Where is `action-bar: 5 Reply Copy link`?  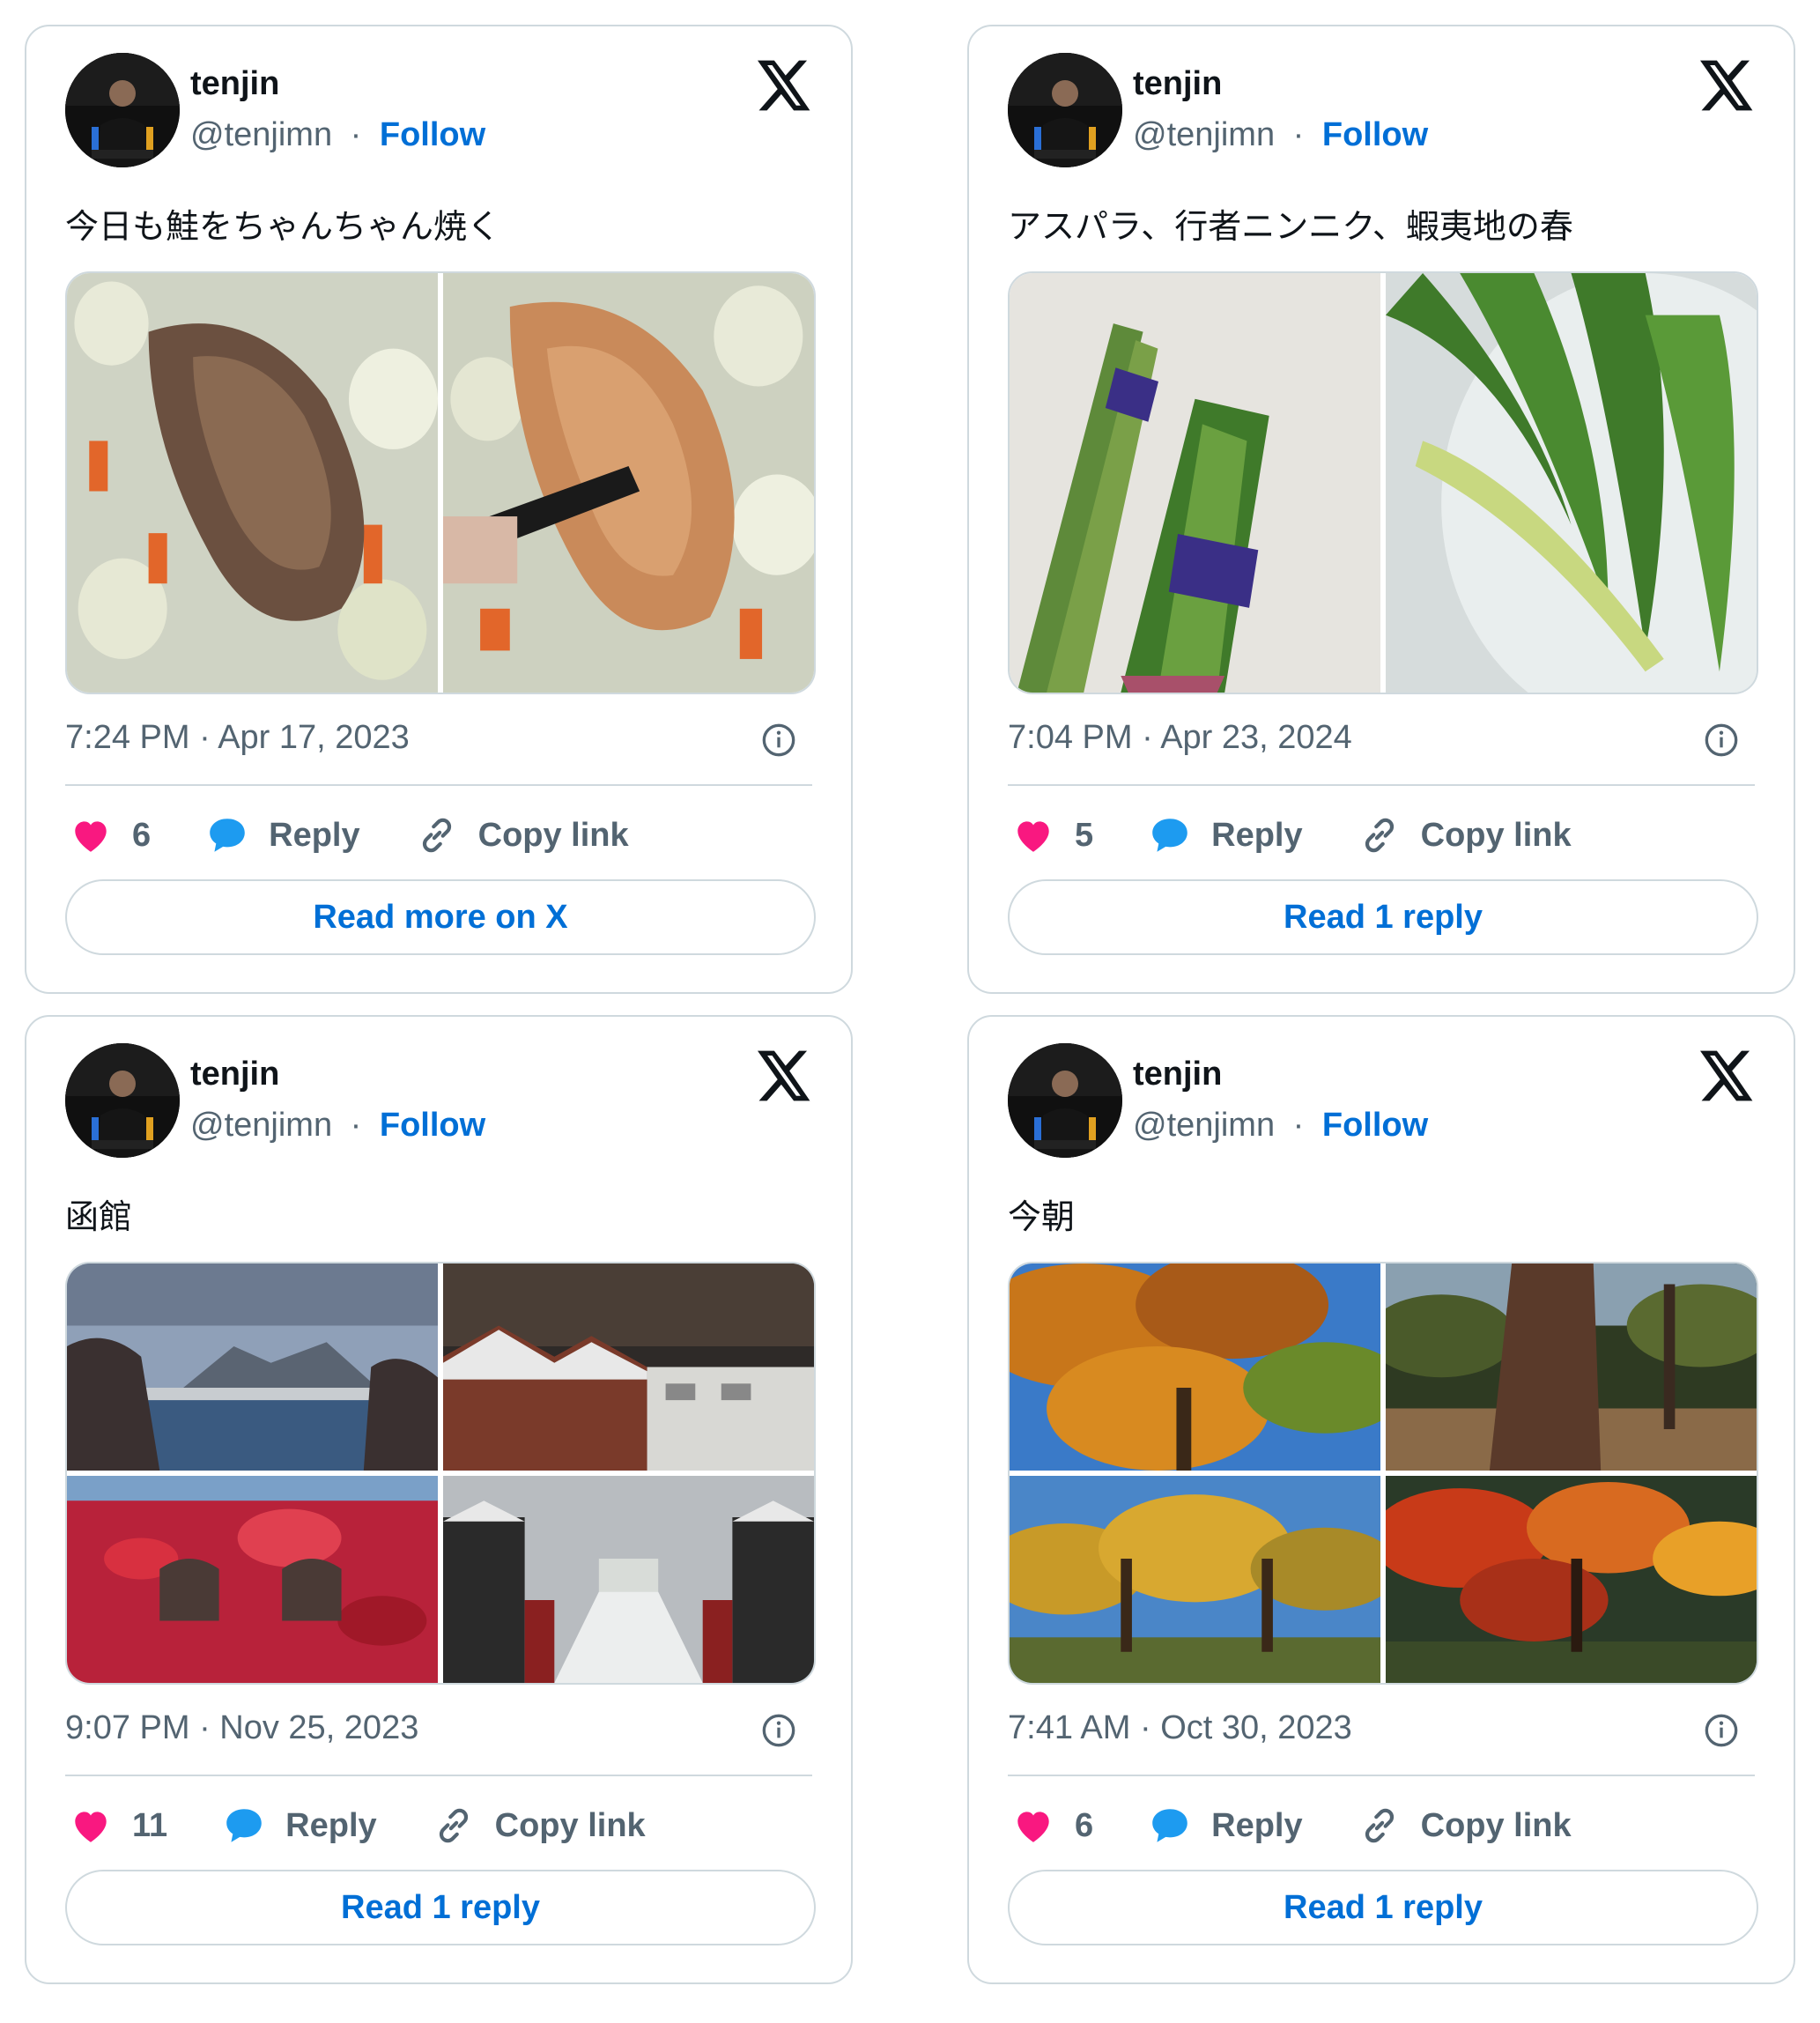 action-bar: 5 Reply Copy link is located at coordinates (1318, 836).